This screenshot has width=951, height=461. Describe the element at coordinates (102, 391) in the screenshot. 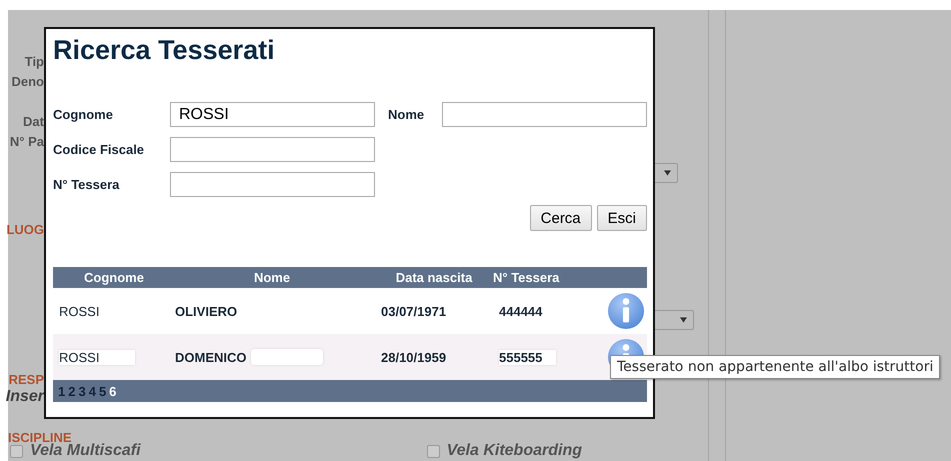

I see `page-link: 5` at that location.